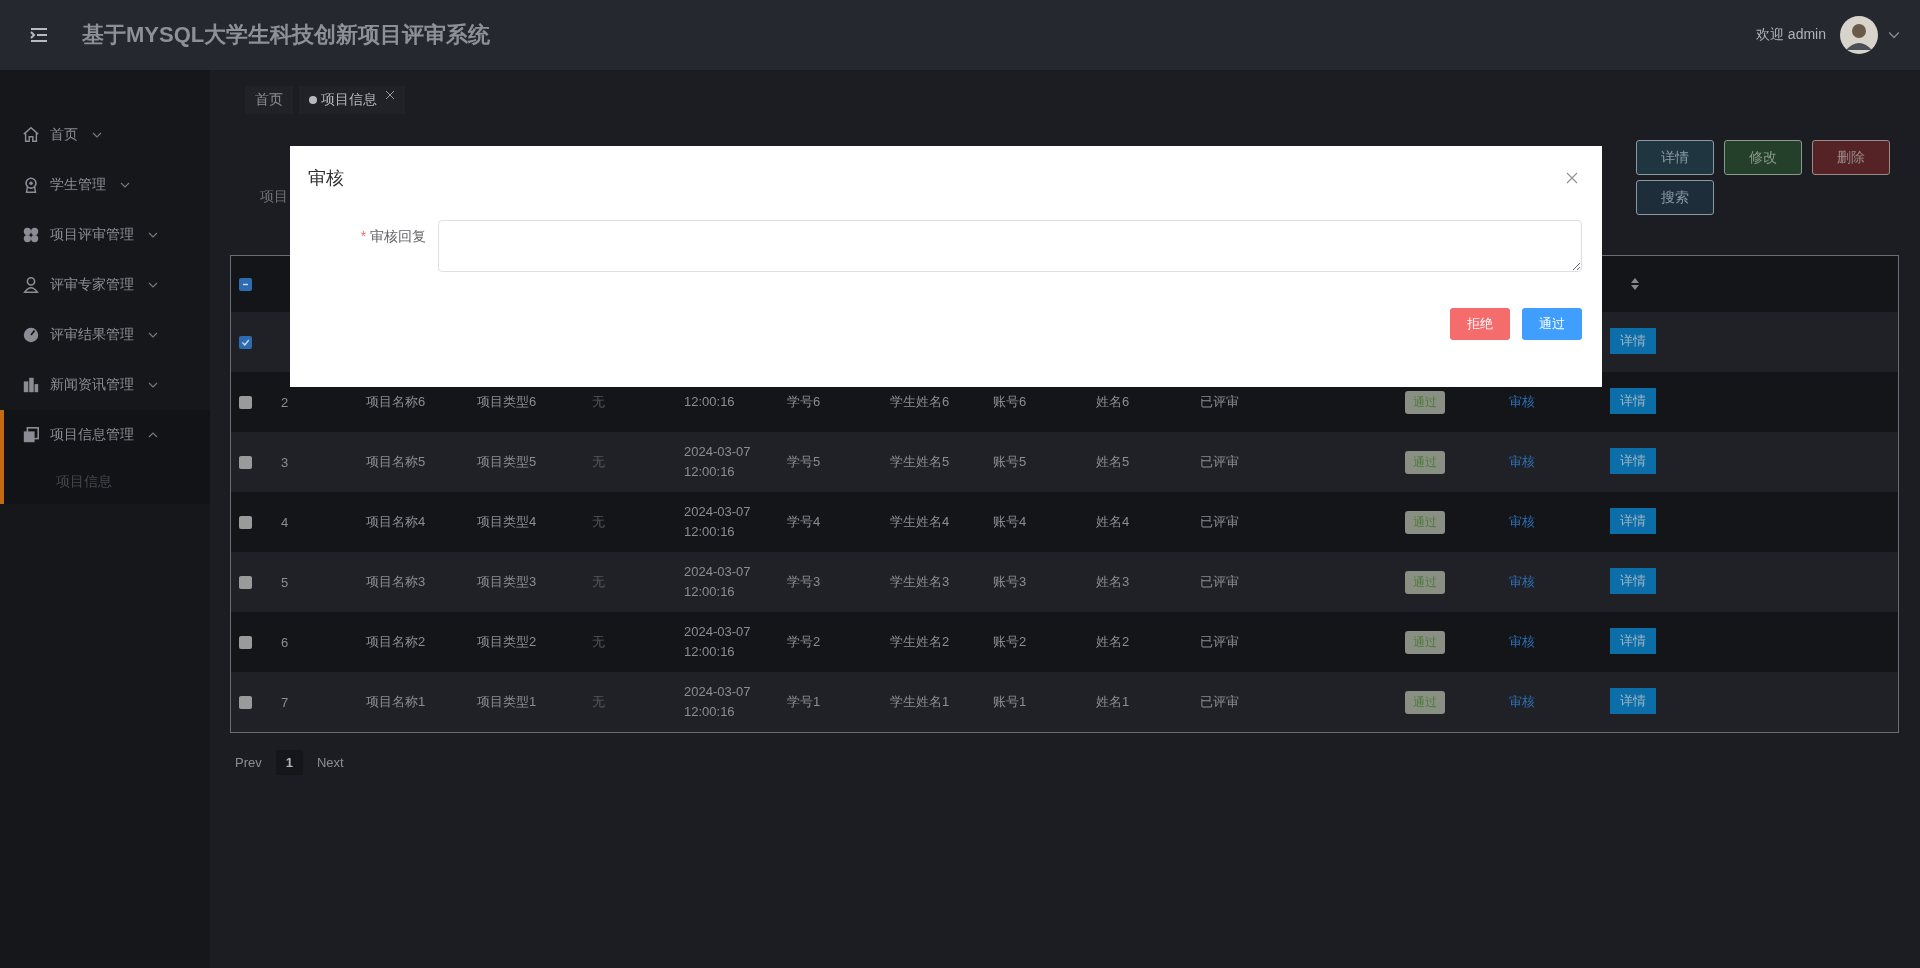 Image resolution: width=1920 pixels, height=968 pixels. Describe the element at coordinates (248, 762) in the screenshot. I see `prev-link: Prev` at that location.